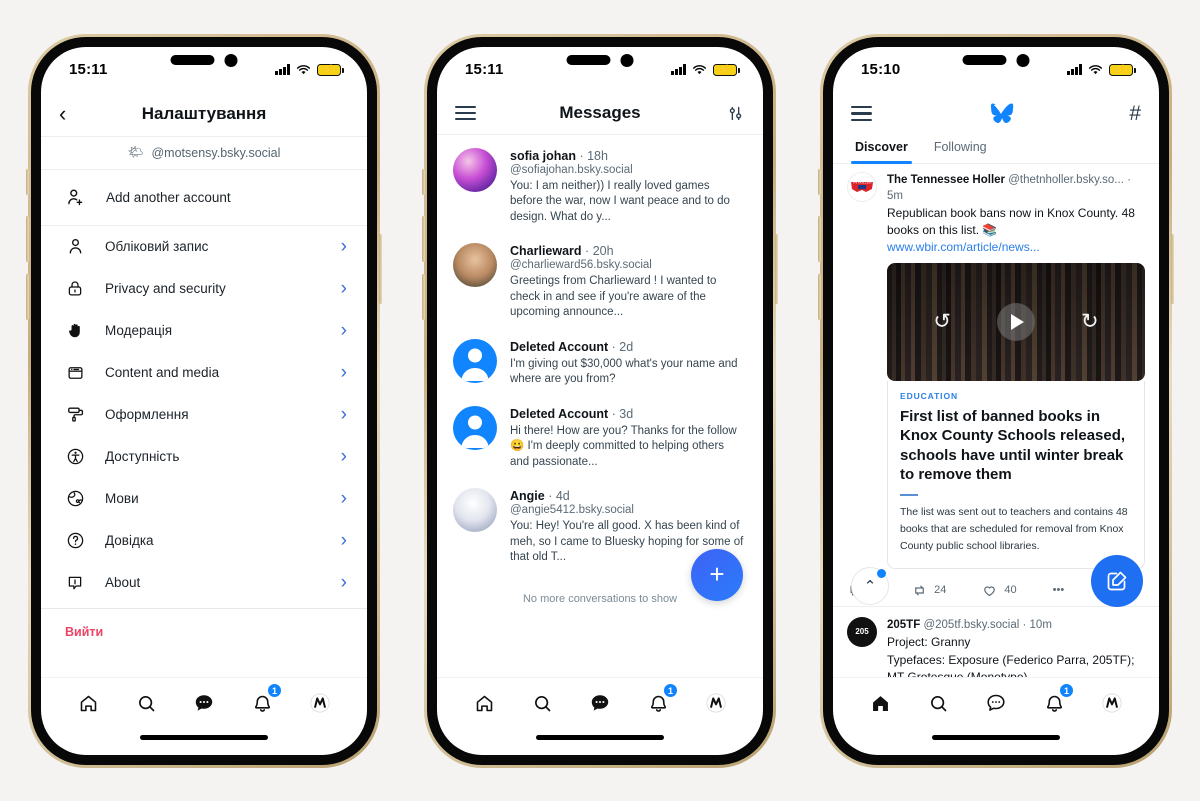  What do you see at coordinates (881, 149) in the screenshot?
I see `tab-discover: Discover` at bounding box center [881, 149].